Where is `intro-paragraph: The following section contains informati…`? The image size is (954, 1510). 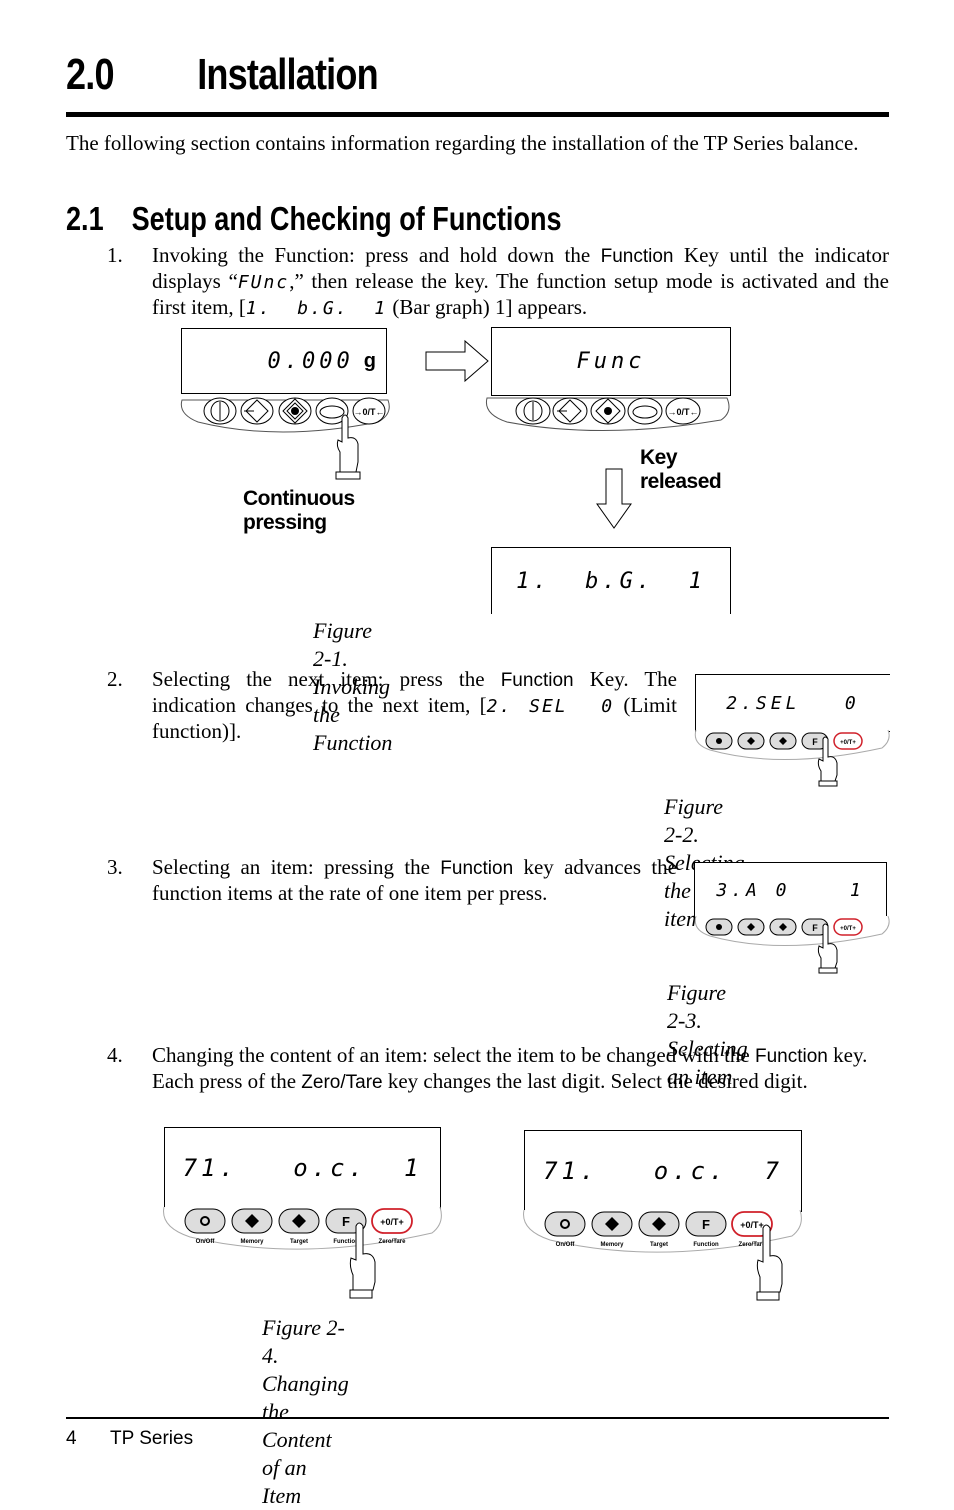 intro-paragraph: The following section contains informati… is located at coordinates (462, 143).